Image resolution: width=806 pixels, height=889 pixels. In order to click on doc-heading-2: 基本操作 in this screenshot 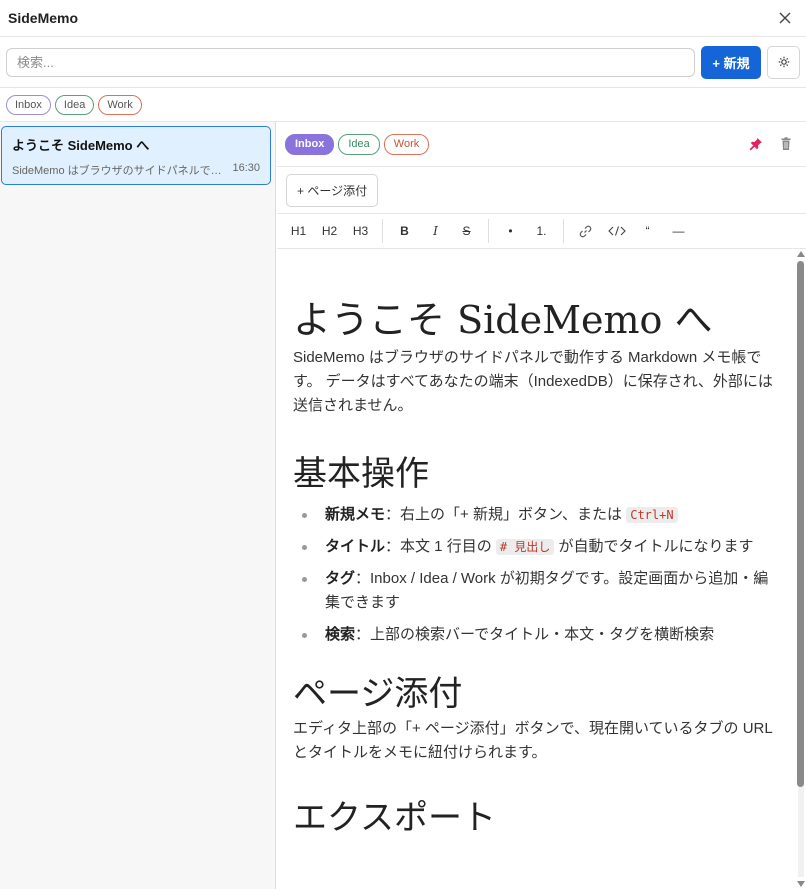, I will do `click(361, 474)`.